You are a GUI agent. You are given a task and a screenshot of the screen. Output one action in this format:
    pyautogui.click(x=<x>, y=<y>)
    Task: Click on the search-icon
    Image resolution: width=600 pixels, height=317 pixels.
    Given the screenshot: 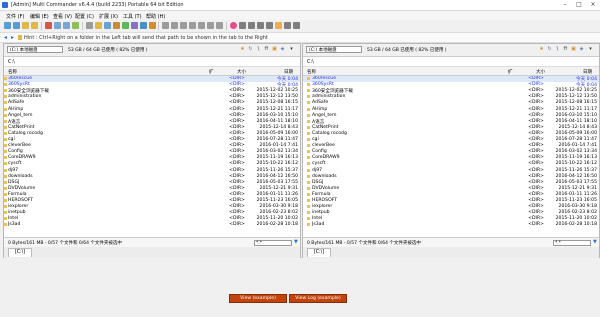 What is the action you would take?
    pyautogui.click(x=89, y=25)
    